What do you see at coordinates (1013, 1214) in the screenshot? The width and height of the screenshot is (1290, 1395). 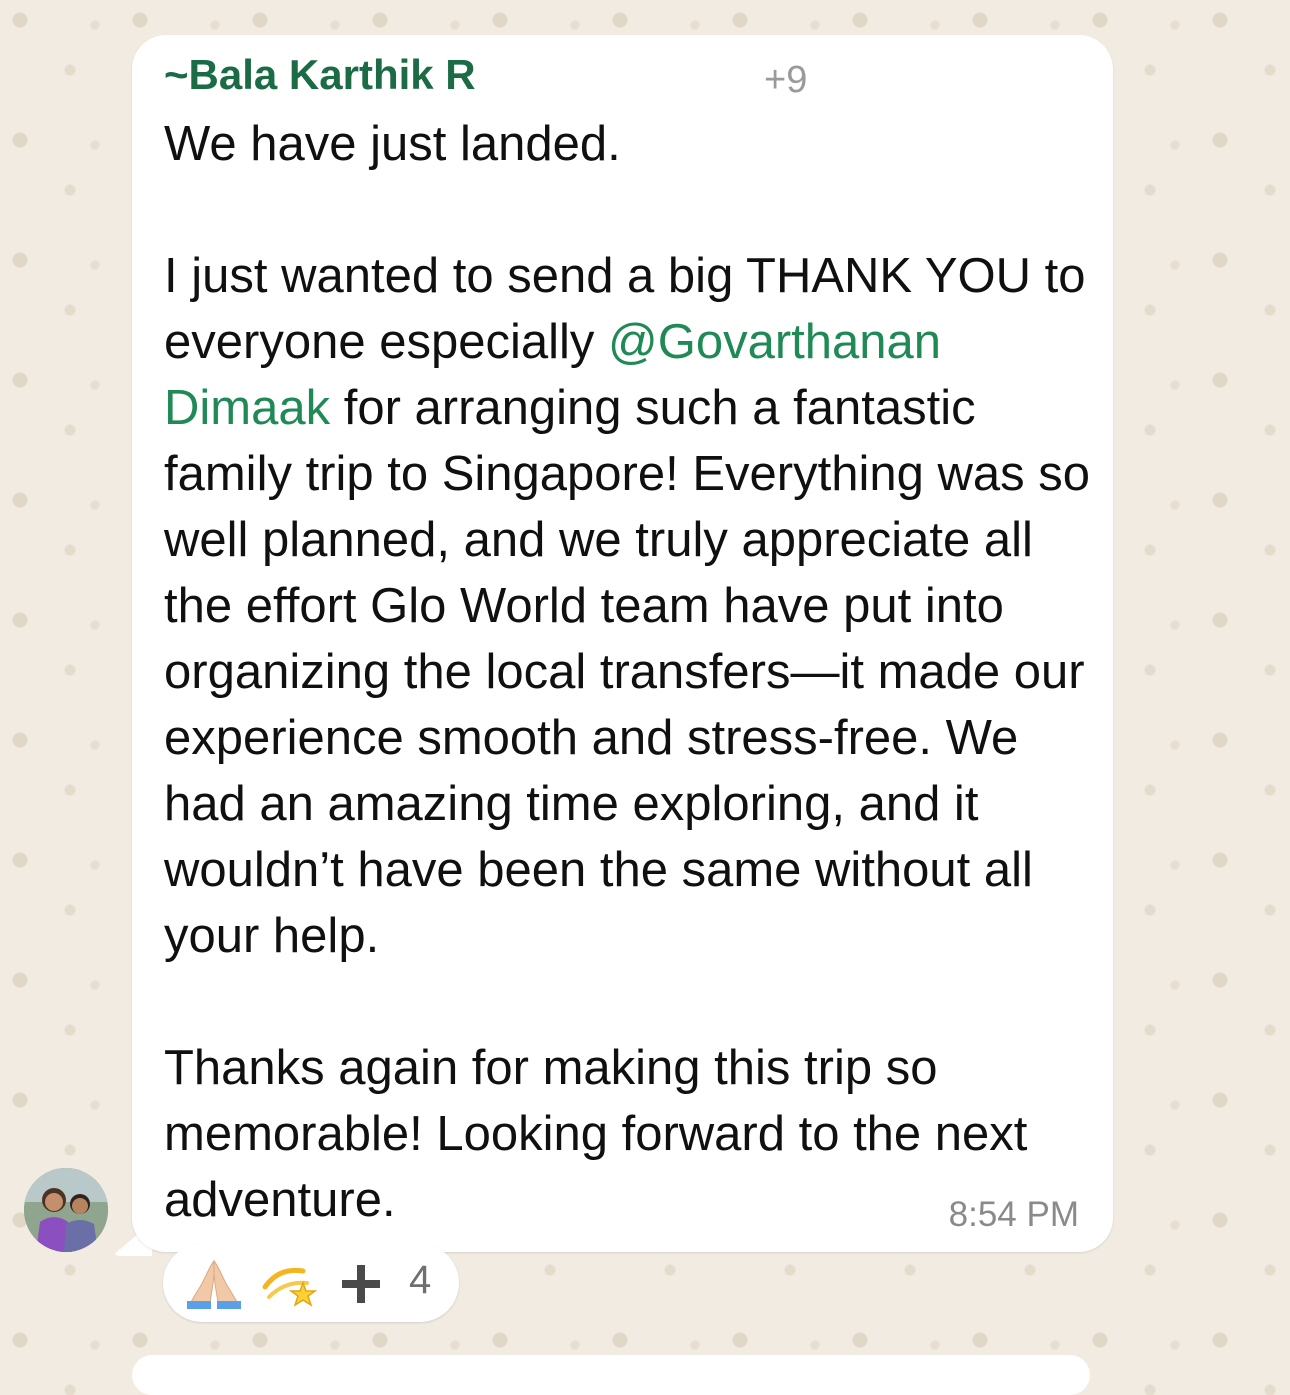 I see `message-time: 8:54 PM` at bounding box center [1013, 1214].